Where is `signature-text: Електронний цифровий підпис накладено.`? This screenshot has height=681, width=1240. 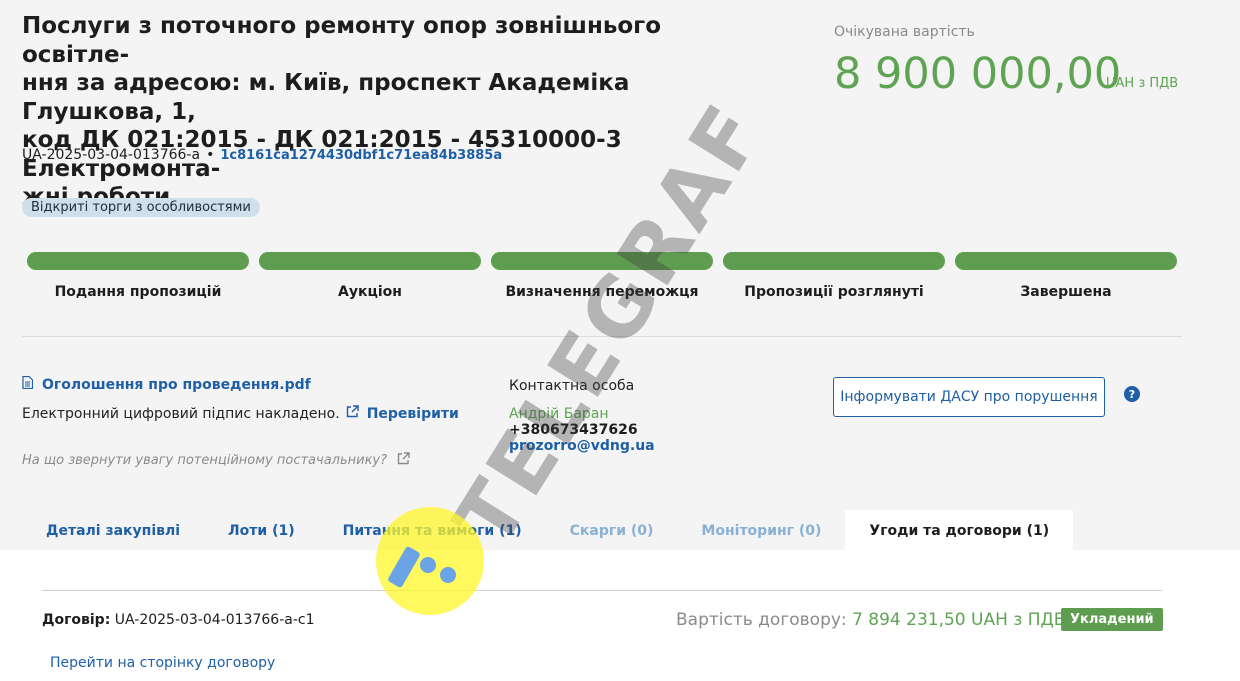 signature-text: Електронний цифровий підпис накладено. is located at coordinates (181, 413).